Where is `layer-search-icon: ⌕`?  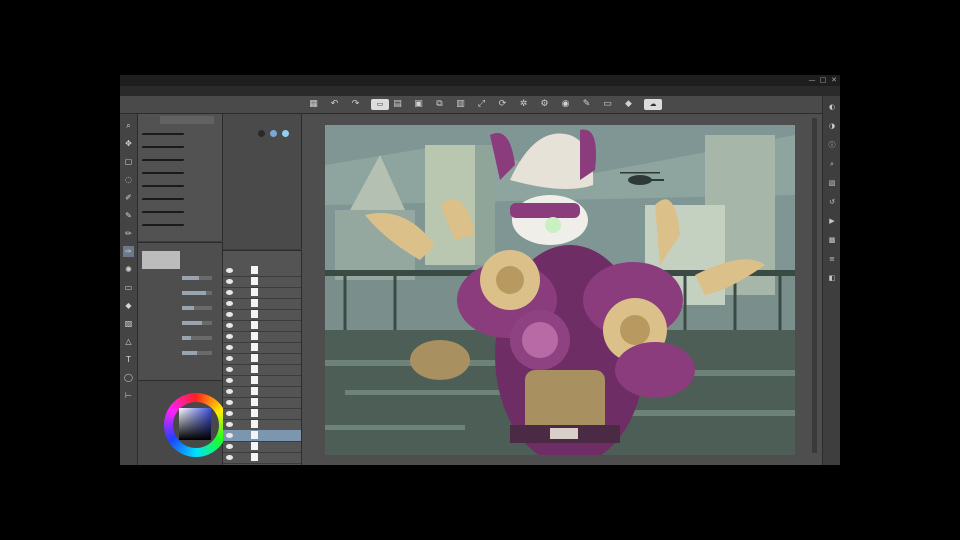
layer-search-icon: ⌕ is located at coordinates (832, 164).